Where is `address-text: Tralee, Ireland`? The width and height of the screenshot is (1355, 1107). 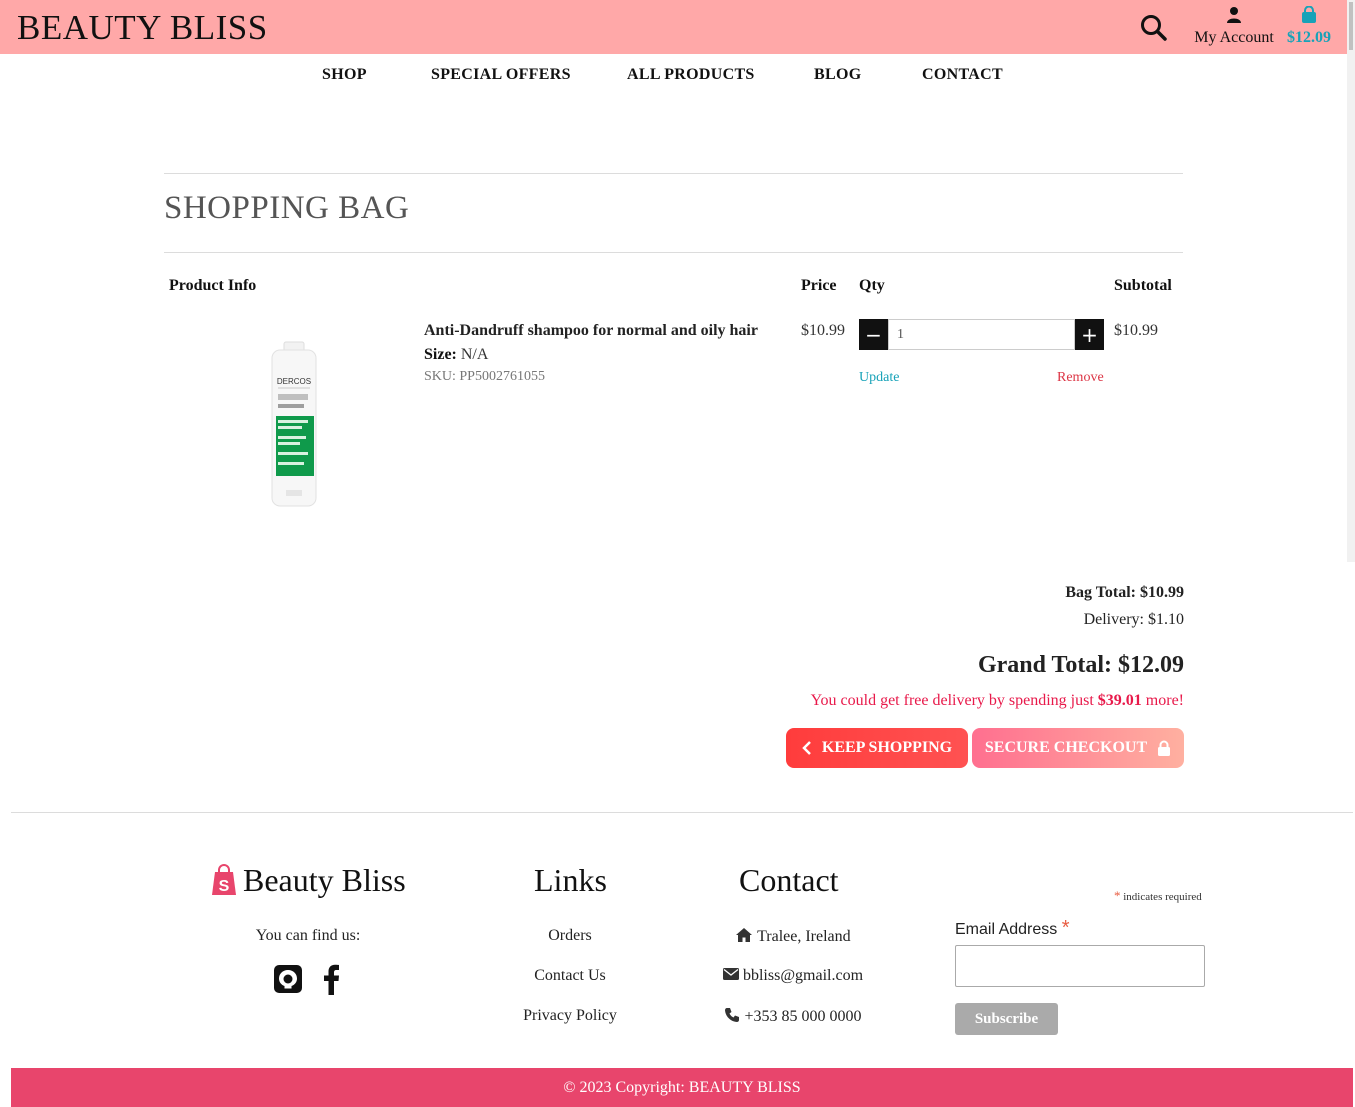 address-text: Tralee, Ireland is located at coordinates (804, 936).